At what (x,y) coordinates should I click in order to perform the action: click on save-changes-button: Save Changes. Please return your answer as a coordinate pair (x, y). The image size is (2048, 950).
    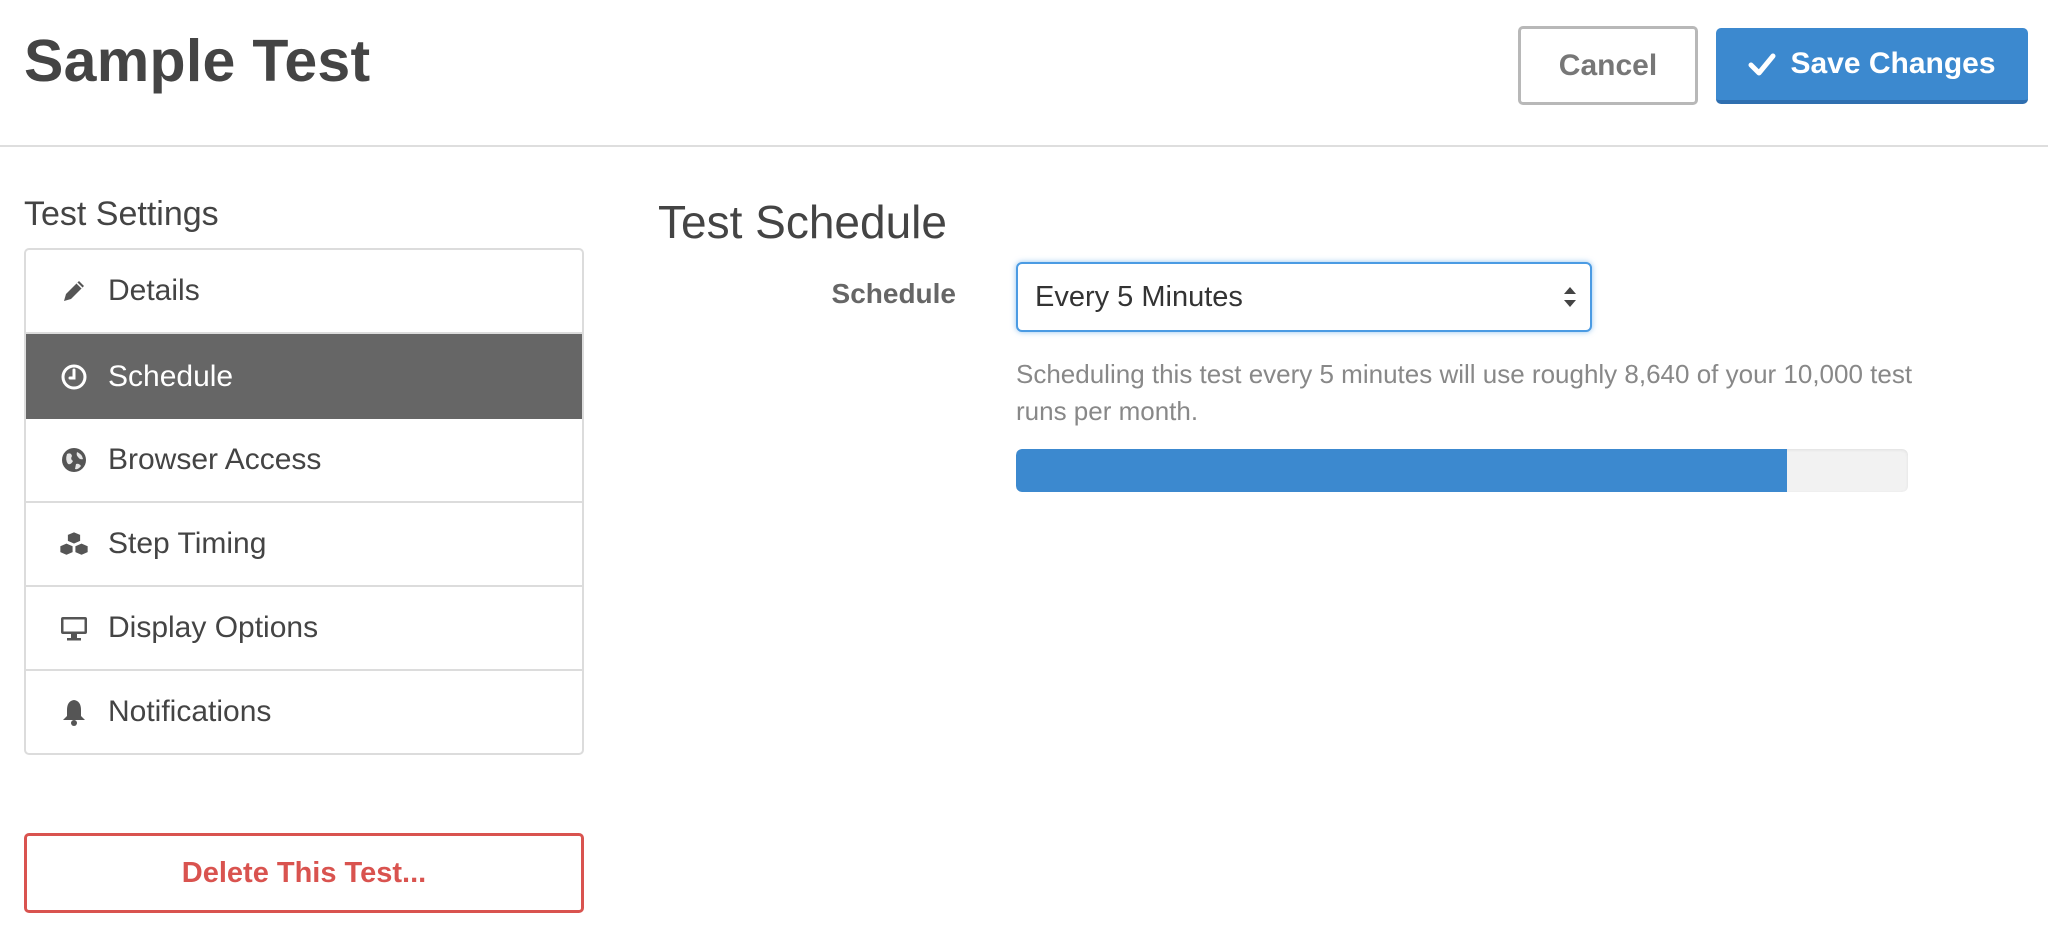
    Looking at the image, I should click on (1872, 66).